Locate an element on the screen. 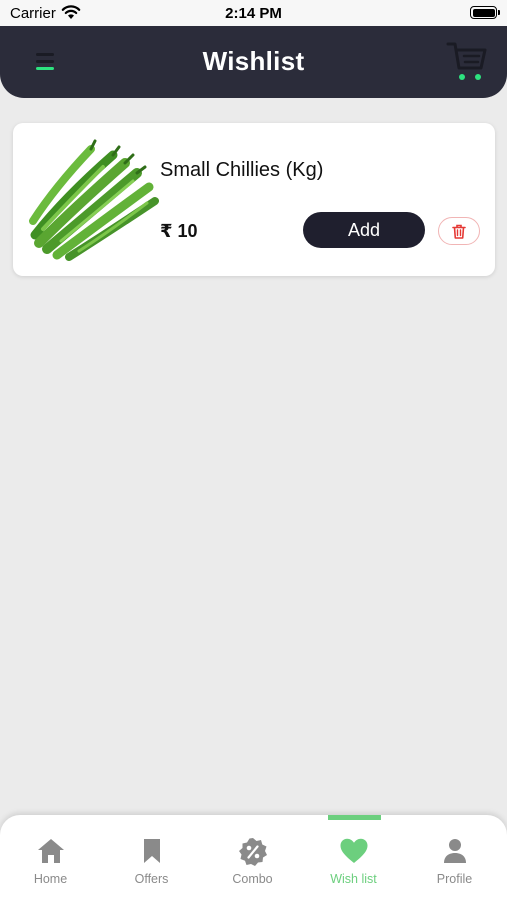 This screenshot has width=507, height=900. nav-item-profile: Profile is located at coordinates (454, 857).